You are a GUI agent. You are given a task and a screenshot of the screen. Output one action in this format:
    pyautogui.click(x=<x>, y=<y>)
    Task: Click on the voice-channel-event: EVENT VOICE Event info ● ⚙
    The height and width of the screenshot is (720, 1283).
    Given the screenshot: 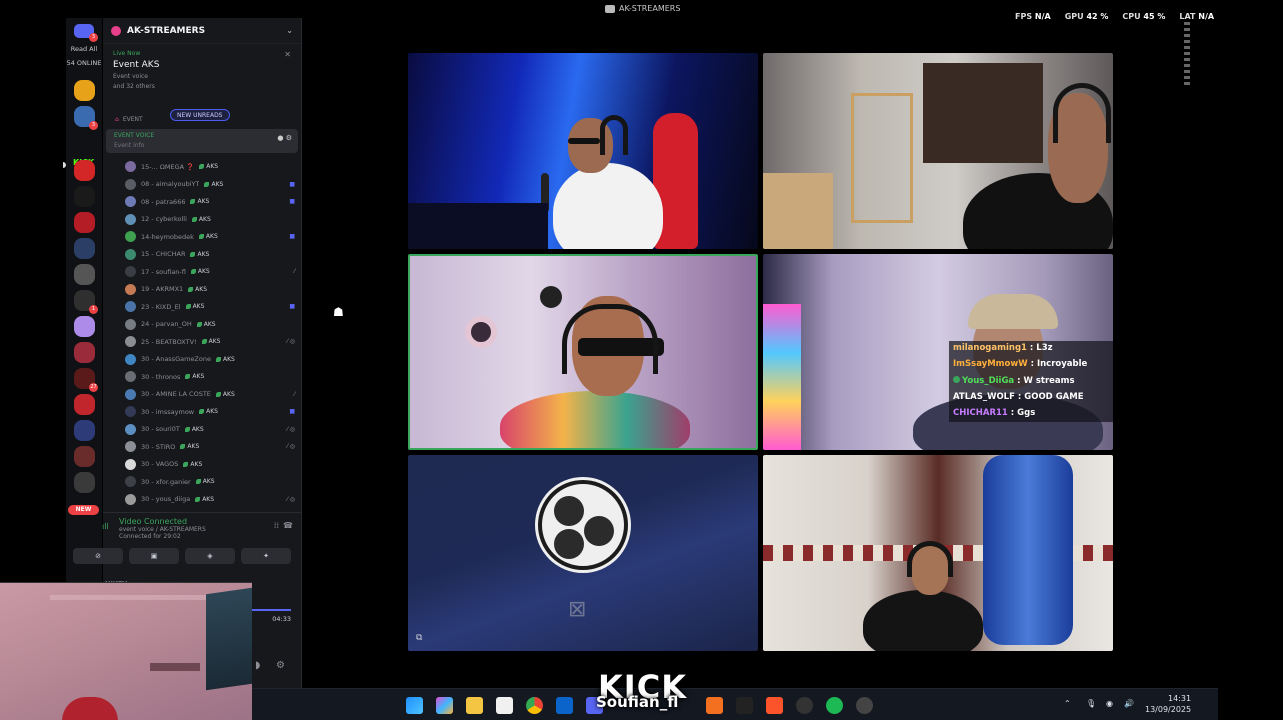 What is the action you would take?
    pyautogui.click(x=202, y=141)
    